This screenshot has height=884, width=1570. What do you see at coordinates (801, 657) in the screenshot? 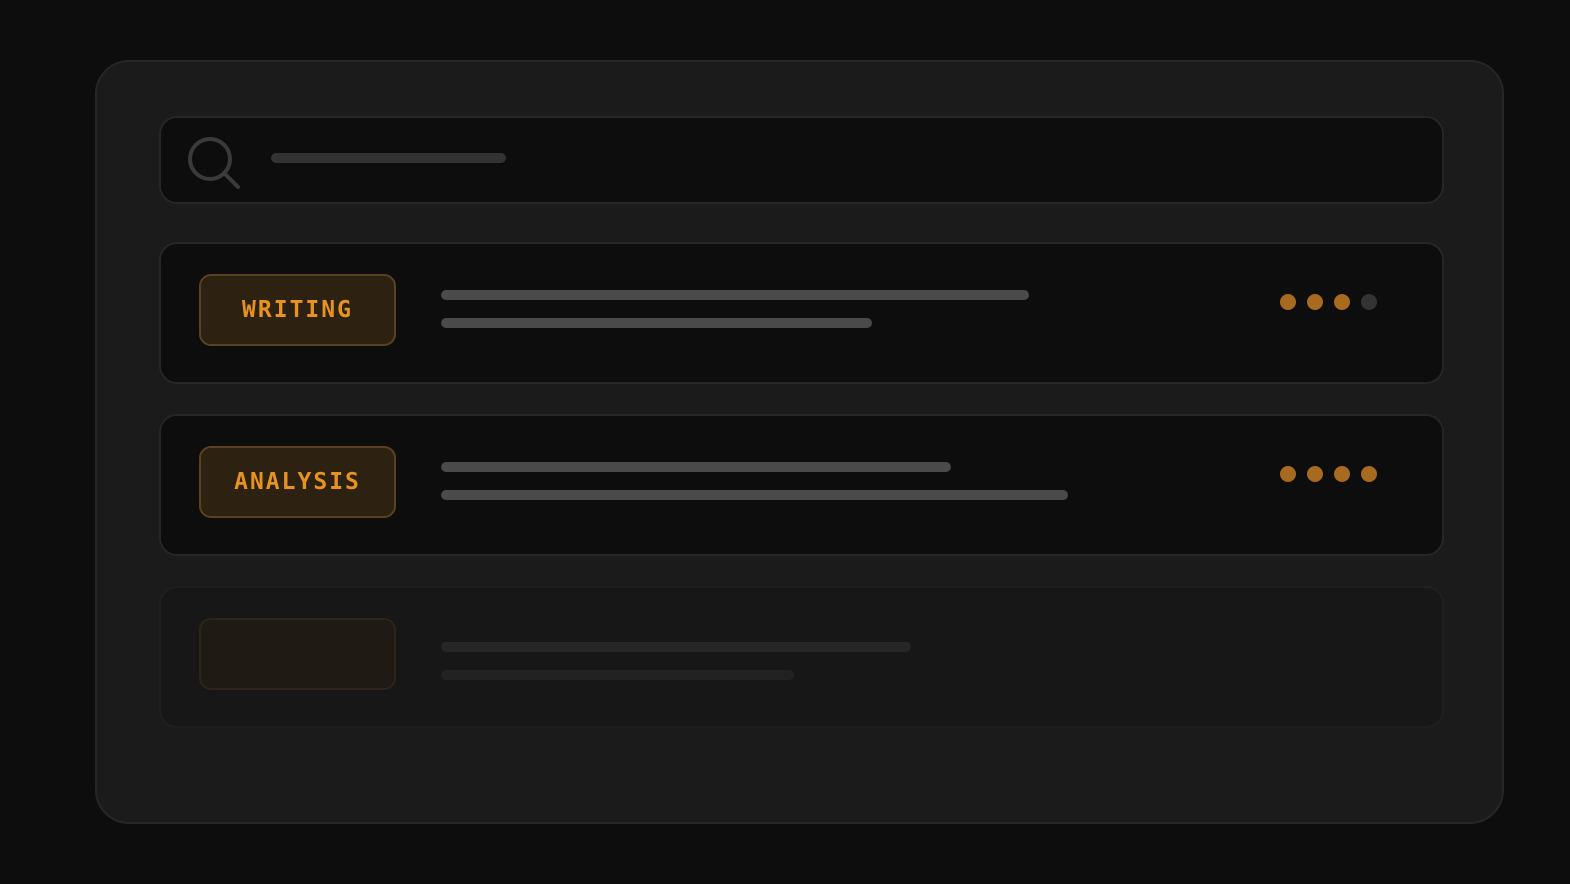
I see `card-loading-placeholder` at bounding box center [801, 657].